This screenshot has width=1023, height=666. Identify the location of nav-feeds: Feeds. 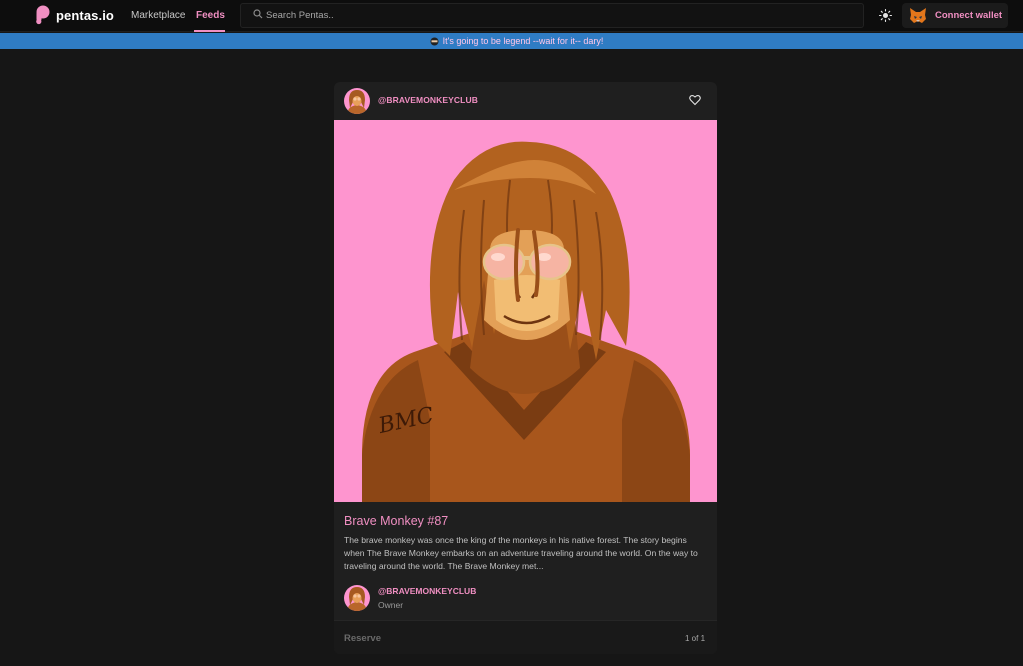
(210, 15).